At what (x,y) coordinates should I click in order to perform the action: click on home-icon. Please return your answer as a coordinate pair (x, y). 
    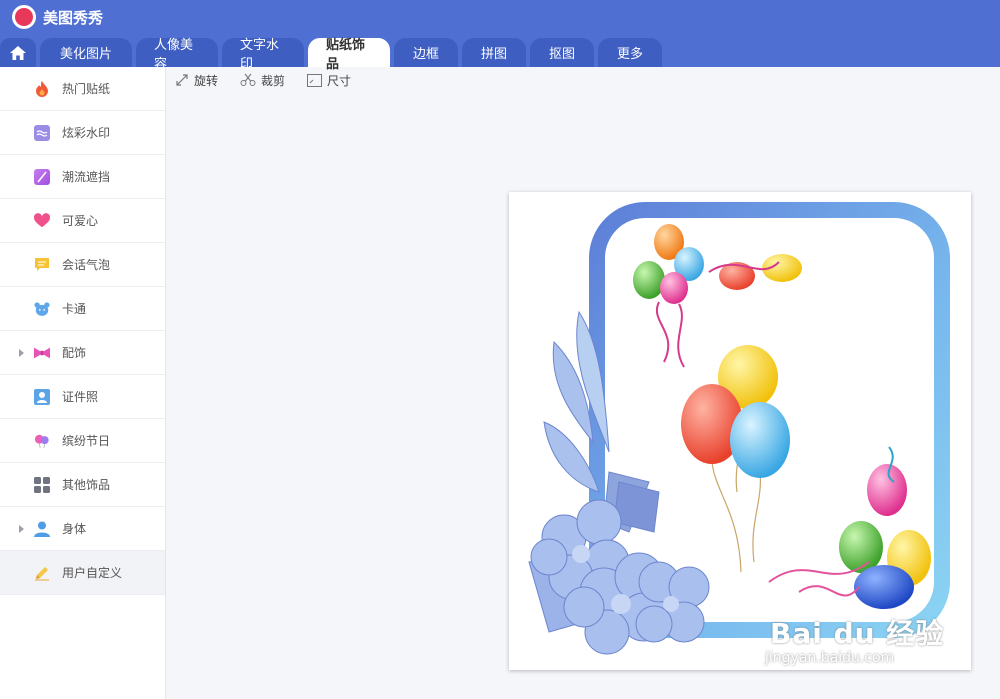
    Looking at the image, I should click on (18, 52).